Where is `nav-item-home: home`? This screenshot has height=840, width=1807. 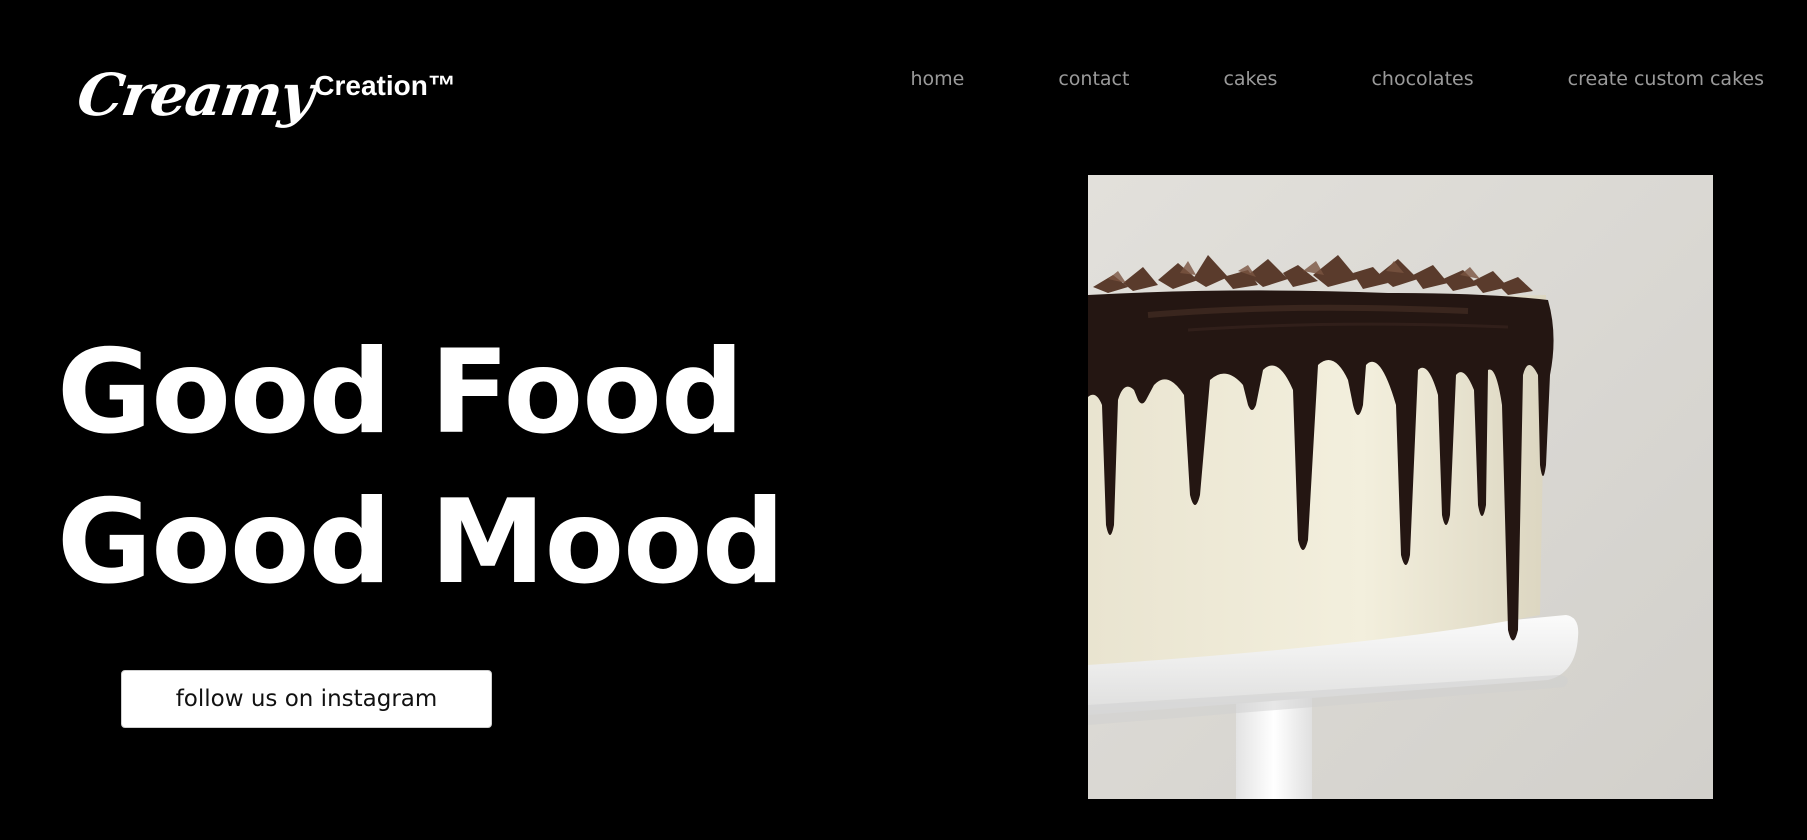
nav-item-home: home is located at coordinates (937, 79).